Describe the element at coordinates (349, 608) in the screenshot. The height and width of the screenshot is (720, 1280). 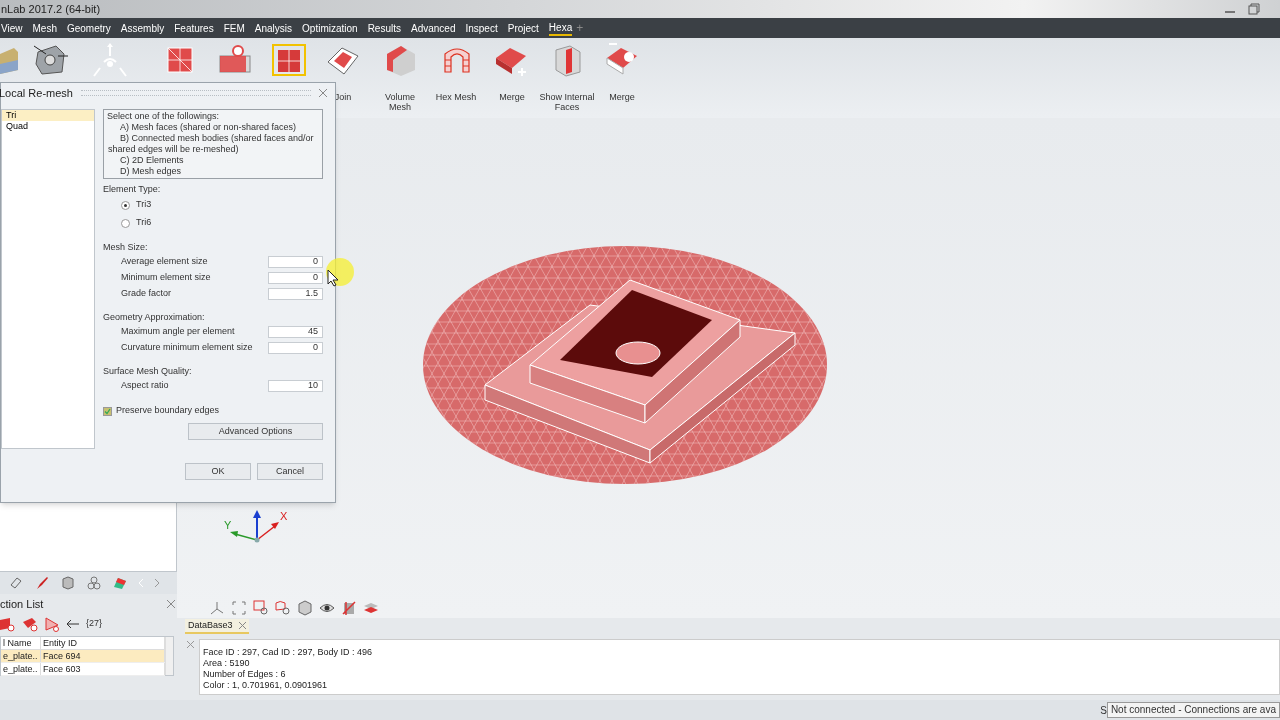
I see `section-cut-icon` at that location.